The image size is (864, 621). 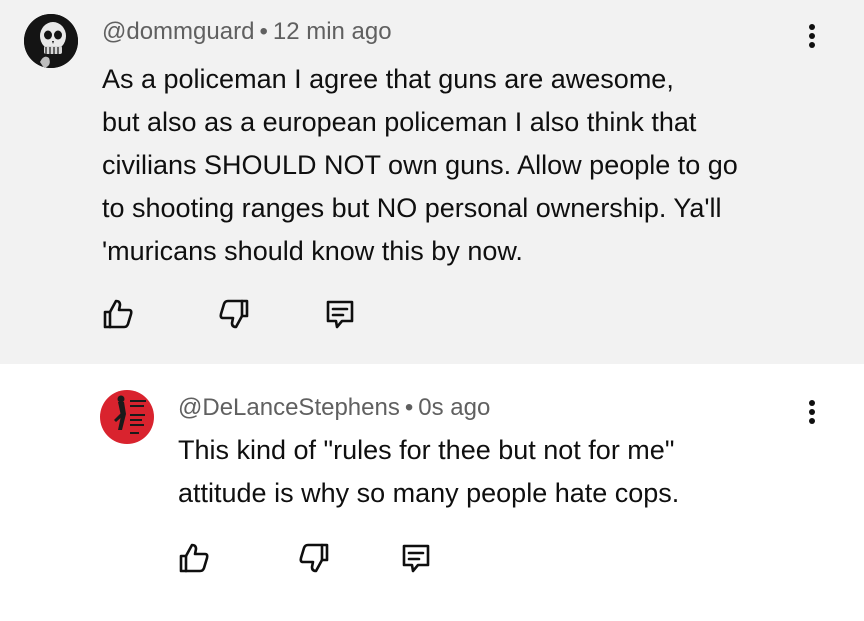 I want to click on username: @dommguard, so click(x=178, y=31).